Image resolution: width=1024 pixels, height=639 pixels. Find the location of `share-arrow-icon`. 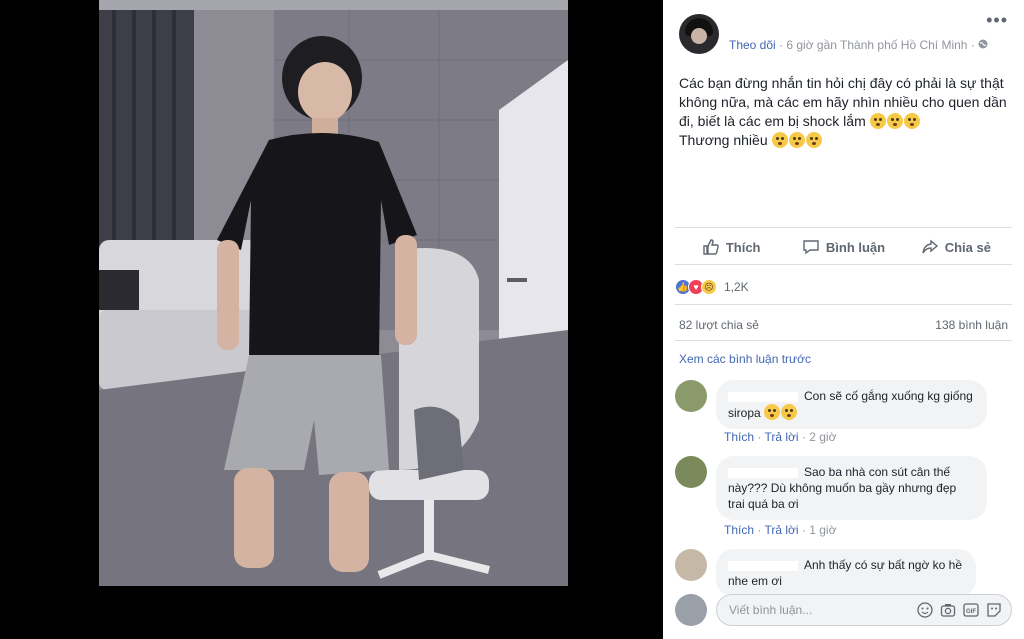

share-arrow-icon is located at coordinates (929, 246).